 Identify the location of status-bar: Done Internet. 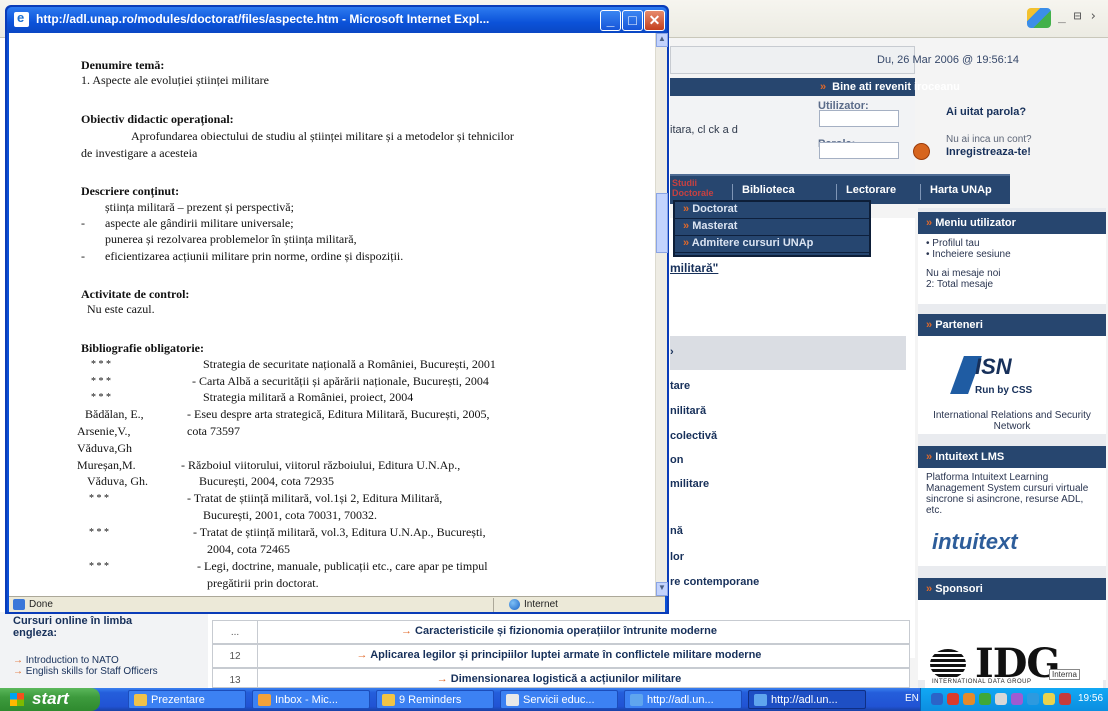
(337, 604).